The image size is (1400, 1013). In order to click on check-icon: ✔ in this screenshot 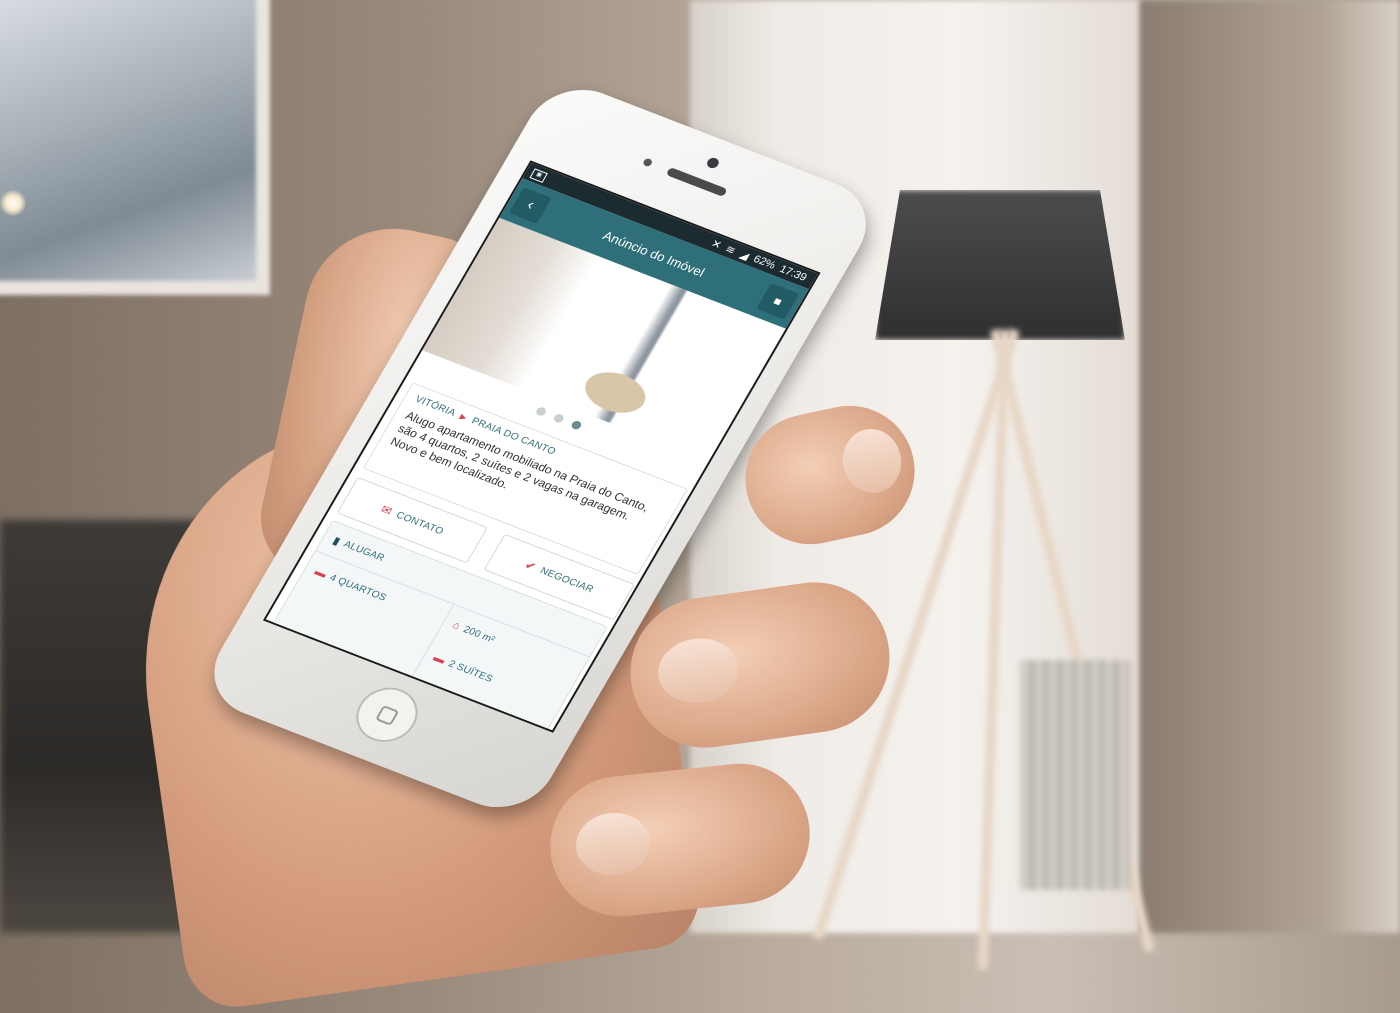, I will do `click(530, 566)`.